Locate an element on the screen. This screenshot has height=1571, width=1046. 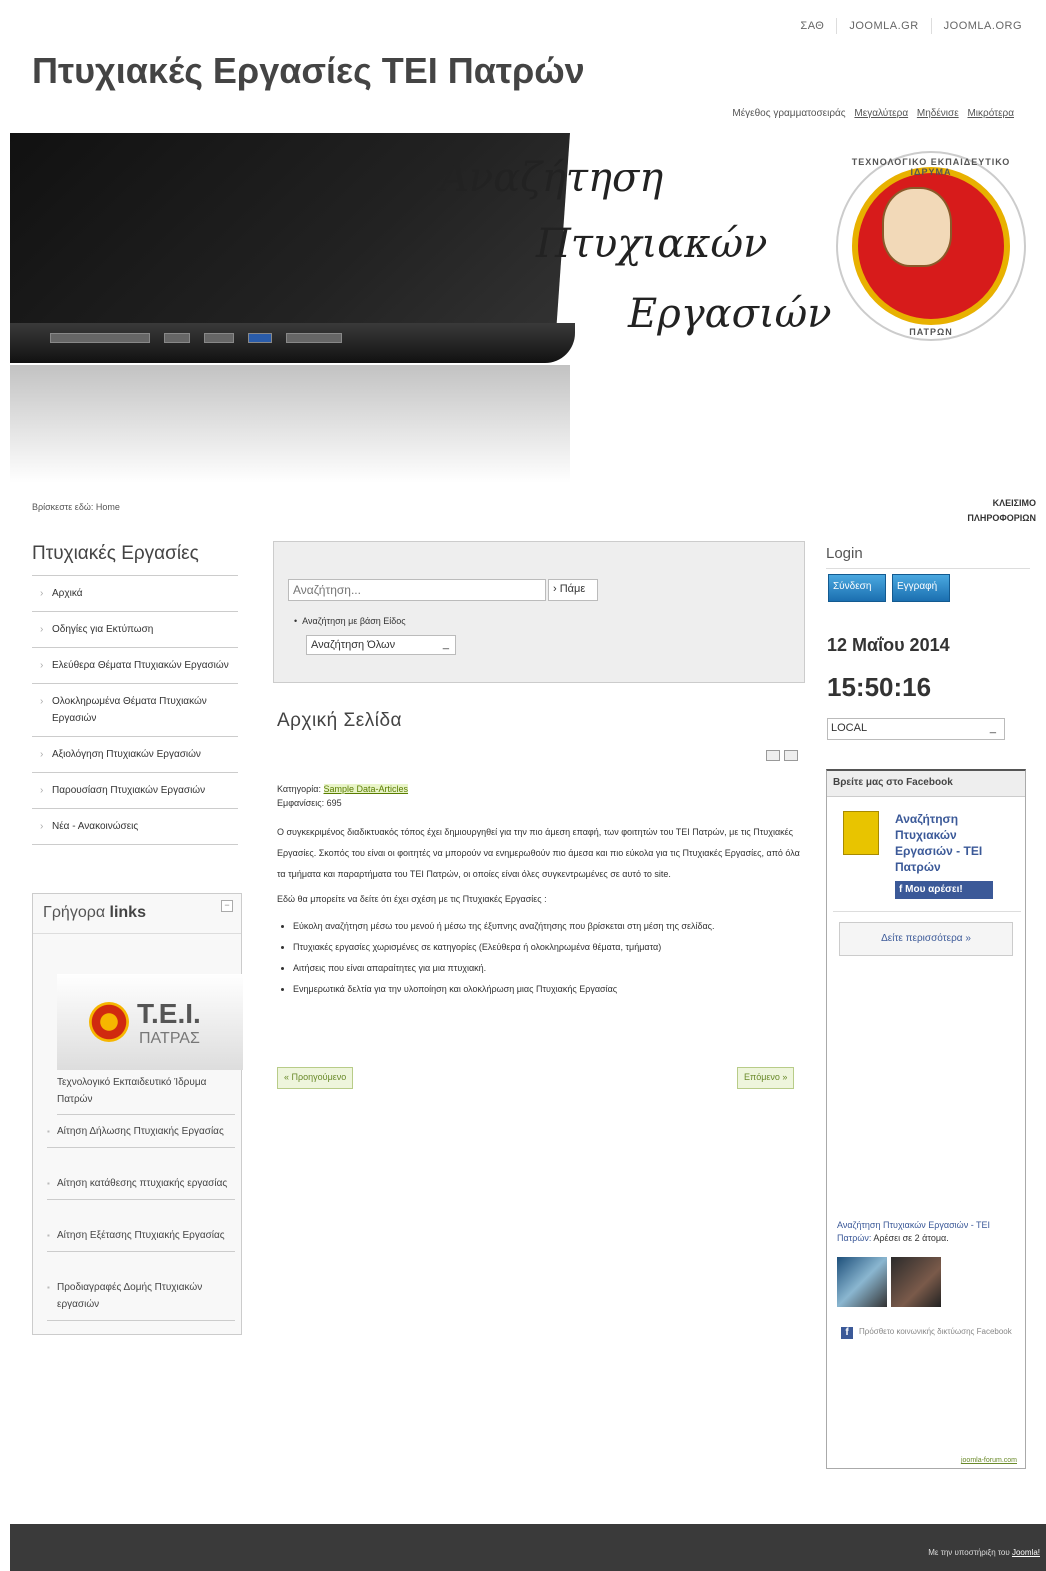
banner-text-line1: Αναζήτηση is located at coordinates (552, 178).